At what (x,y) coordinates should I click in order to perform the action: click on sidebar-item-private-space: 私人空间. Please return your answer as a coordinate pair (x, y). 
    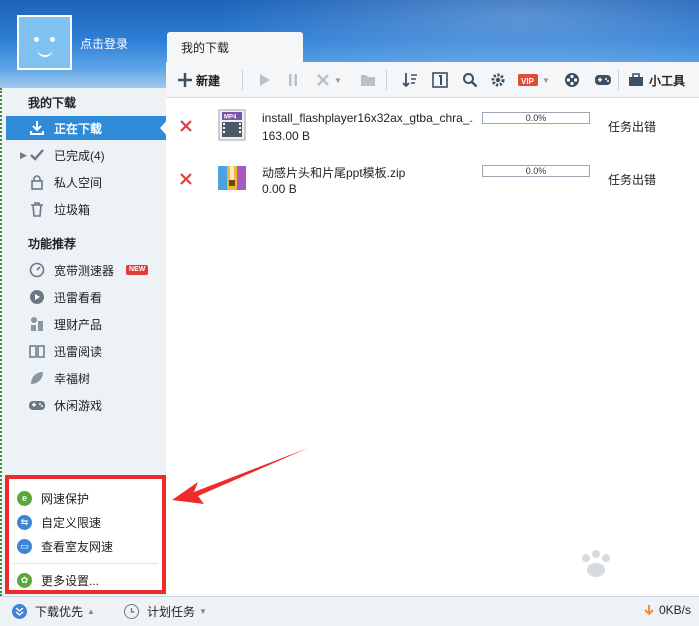
    Looking at the image, I should click on (87, 182).